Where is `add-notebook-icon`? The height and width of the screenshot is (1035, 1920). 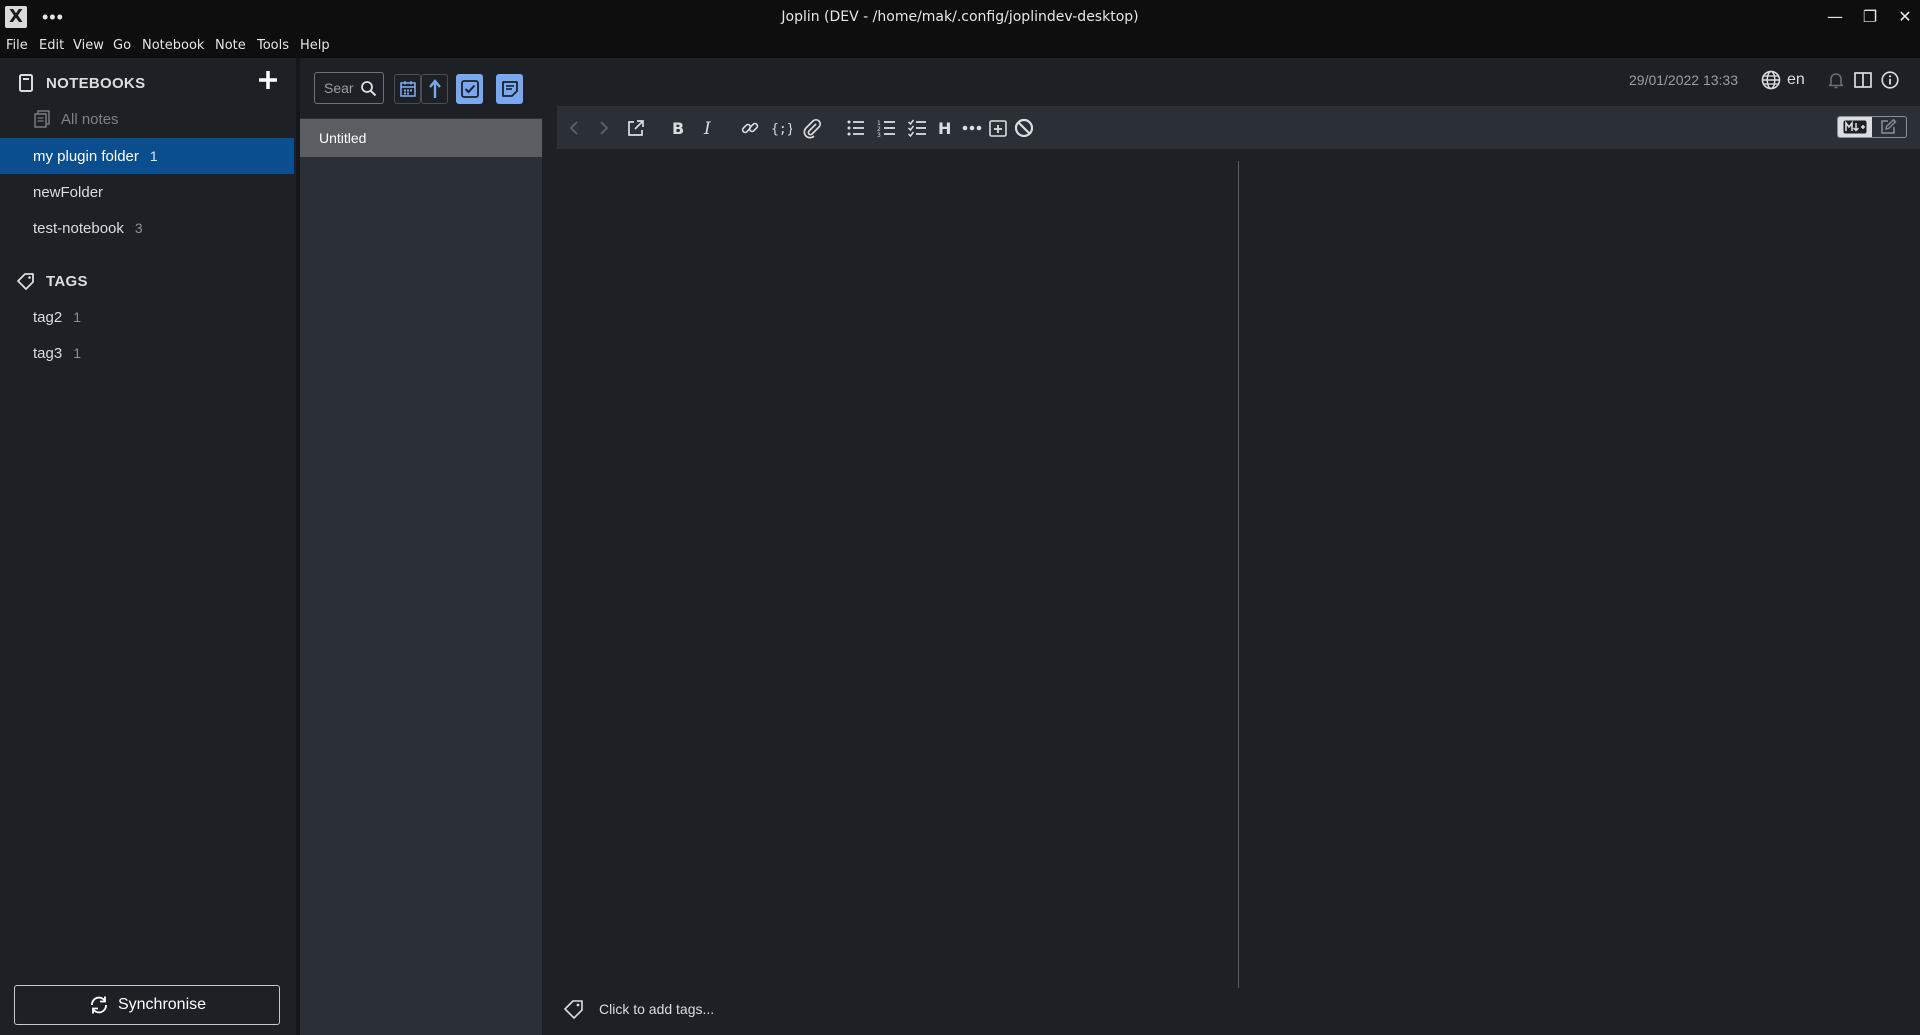
add-notebook-icon is located at coordinates (268, 80).